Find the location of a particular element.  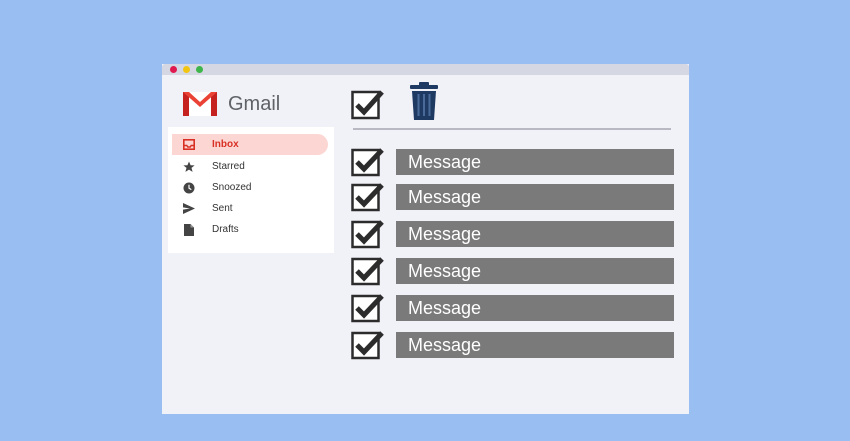

star-icon is located at coordinates (189, 167).